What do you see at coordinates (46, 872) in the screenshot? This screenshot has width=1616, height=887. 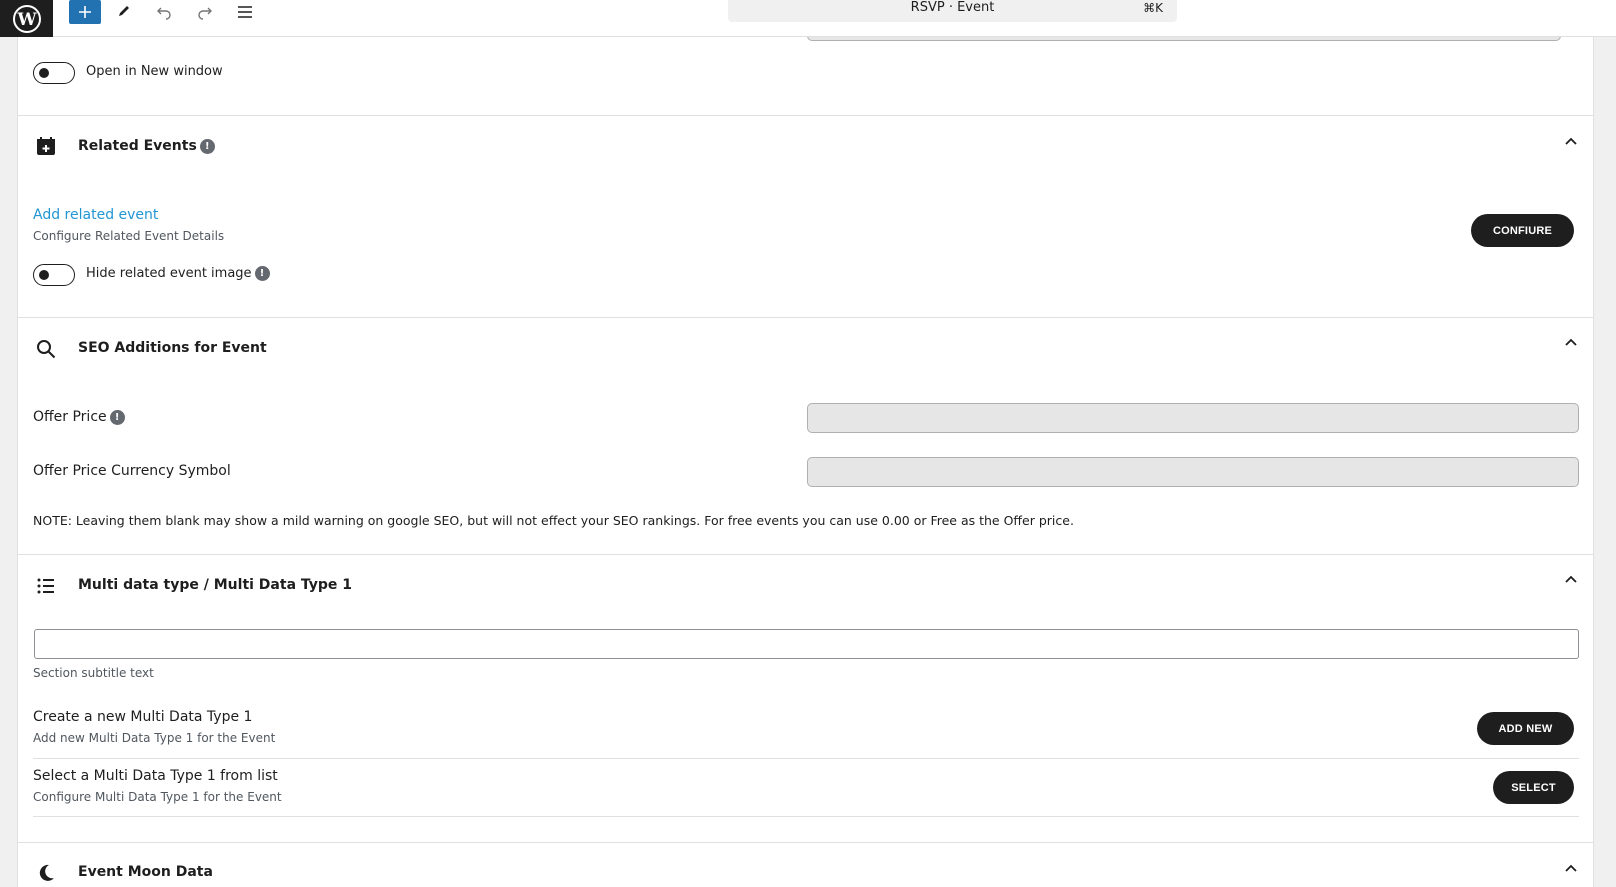 I see `moon-icon` at bounding box center [46, 872].